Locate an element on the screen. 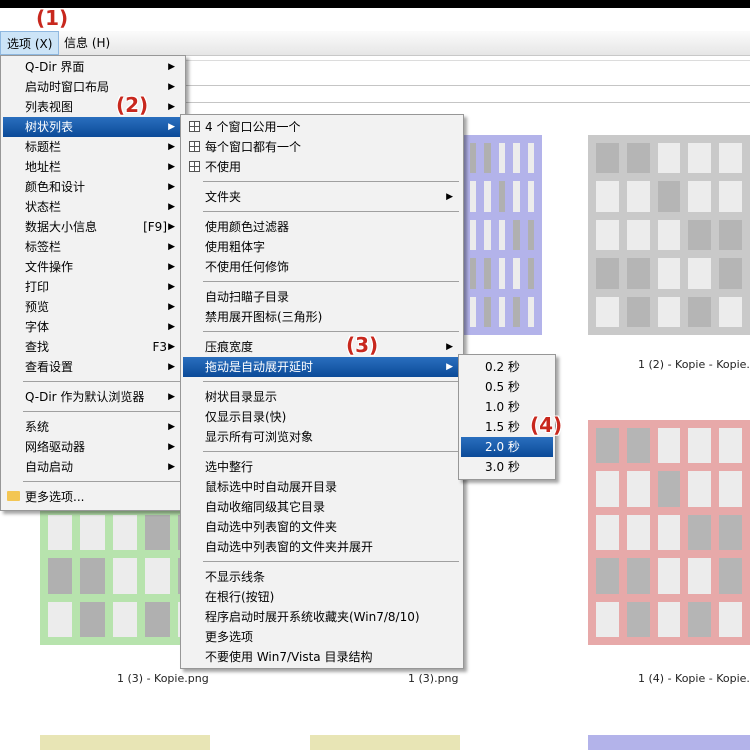 The image size is (750, 750). tree-submenu-item: 自动收缩同级其它目录 is located at coordinates (322, 507).